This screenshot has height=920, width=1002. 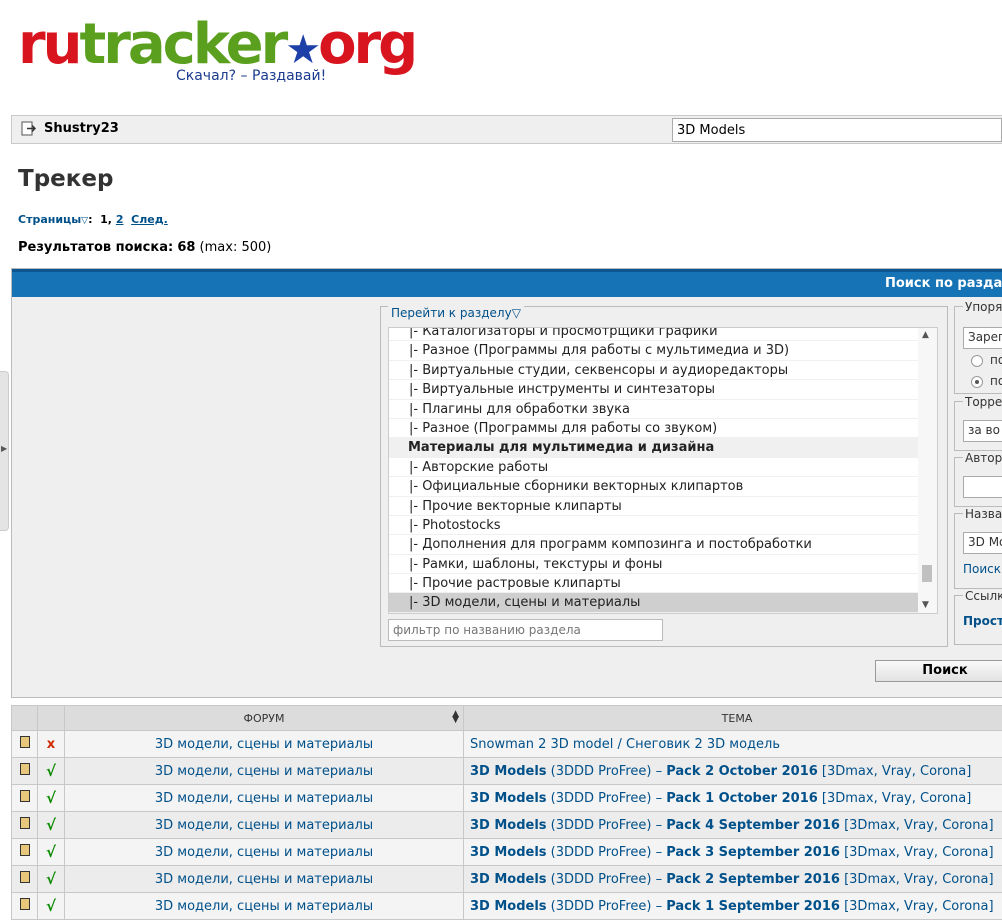 I want to click on sidebar-toggle: ▶, so click(x=4, y=451).